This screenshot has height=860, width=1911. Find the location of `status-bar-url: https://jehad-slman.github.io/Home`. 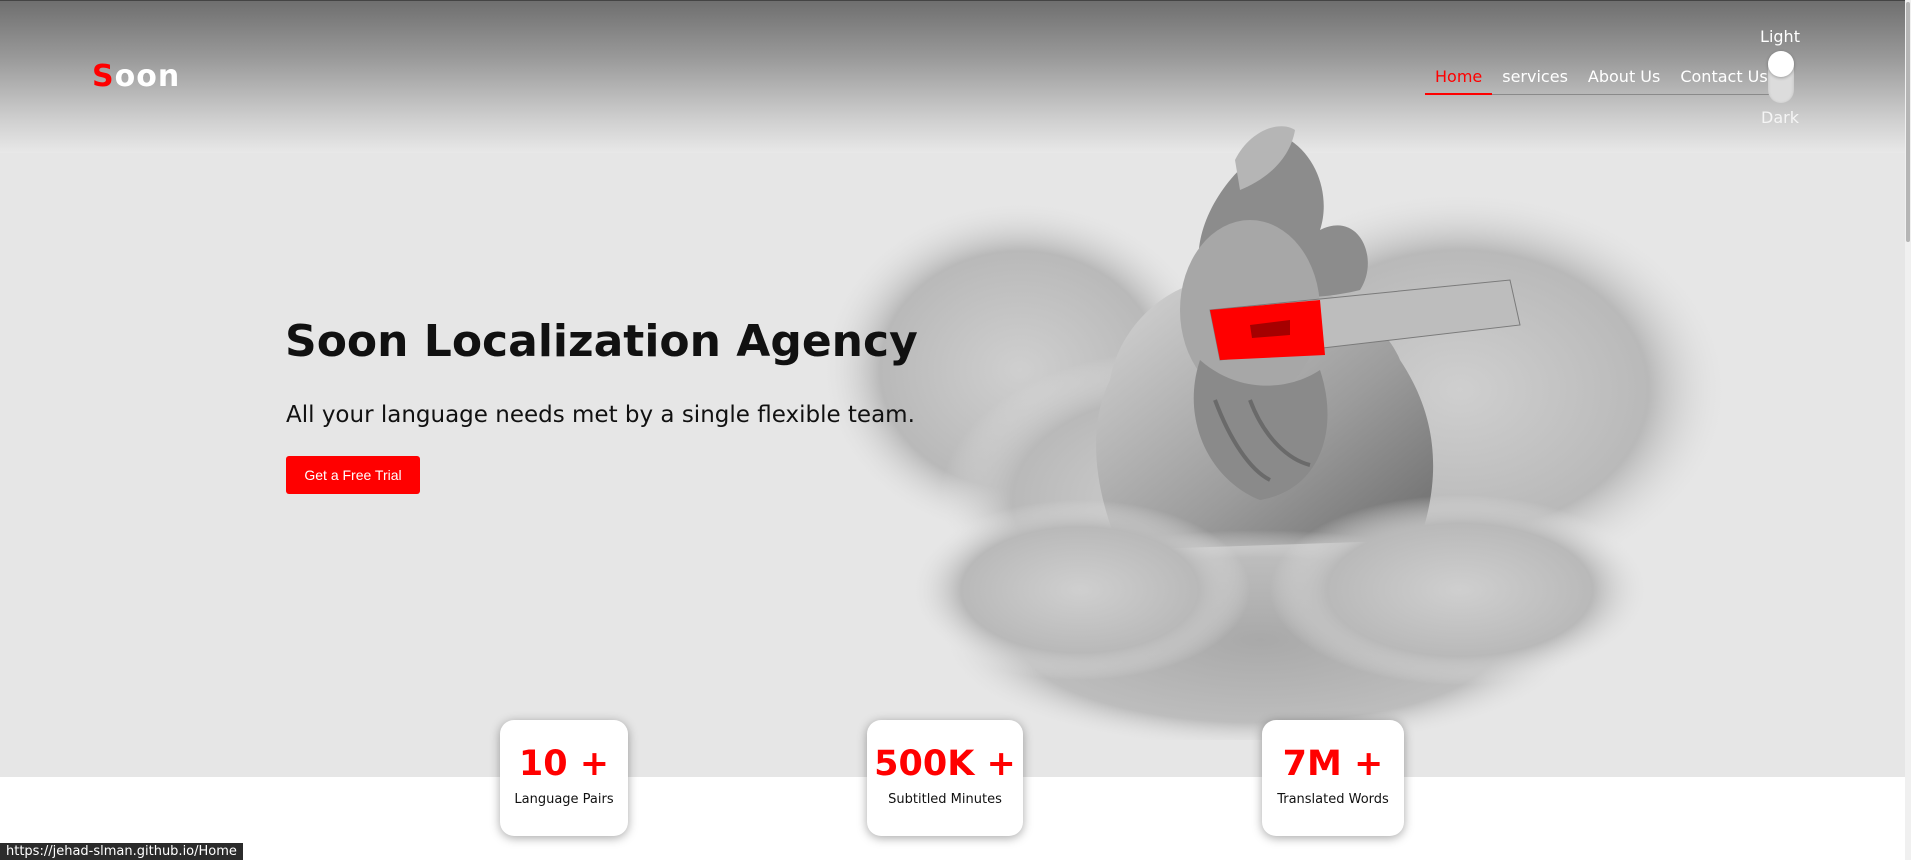

status-bar-url: https://jehad-slman.github.io/Home is located at coordinates (121, 851).